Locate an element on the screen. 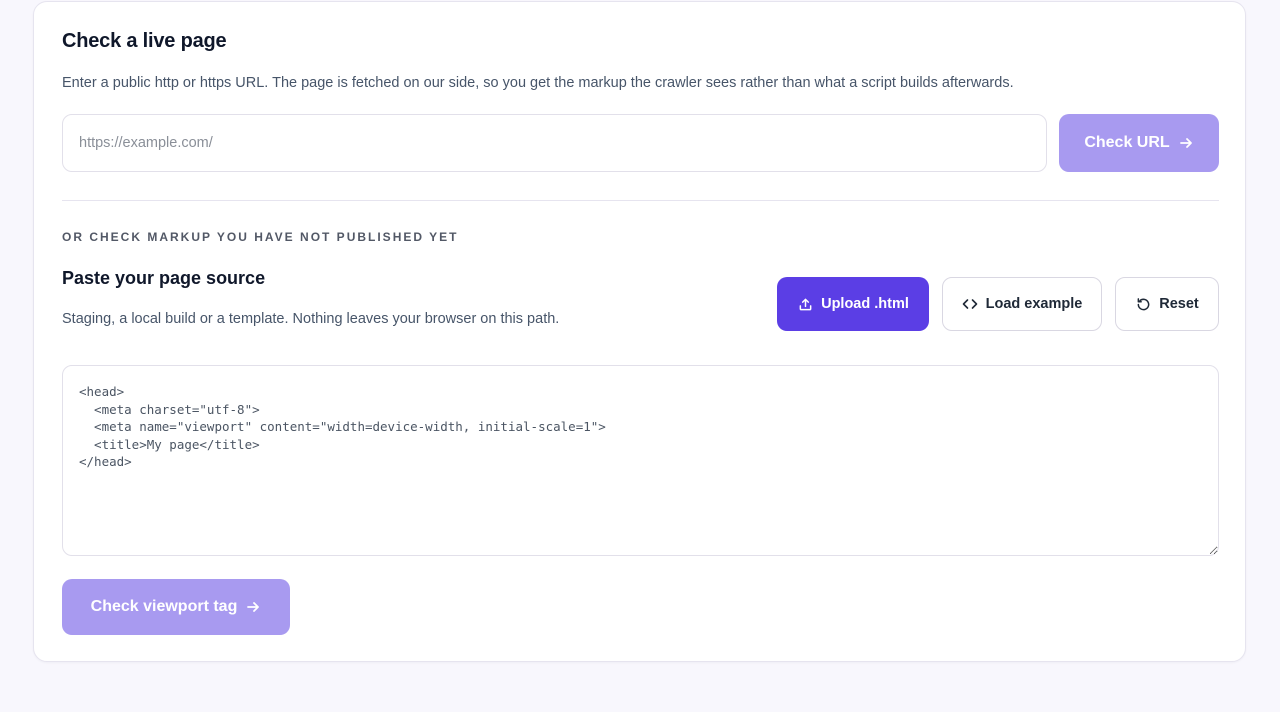 The width and height of the screenshot is (1280, 712). url-input is located at coordinates (554, 143).